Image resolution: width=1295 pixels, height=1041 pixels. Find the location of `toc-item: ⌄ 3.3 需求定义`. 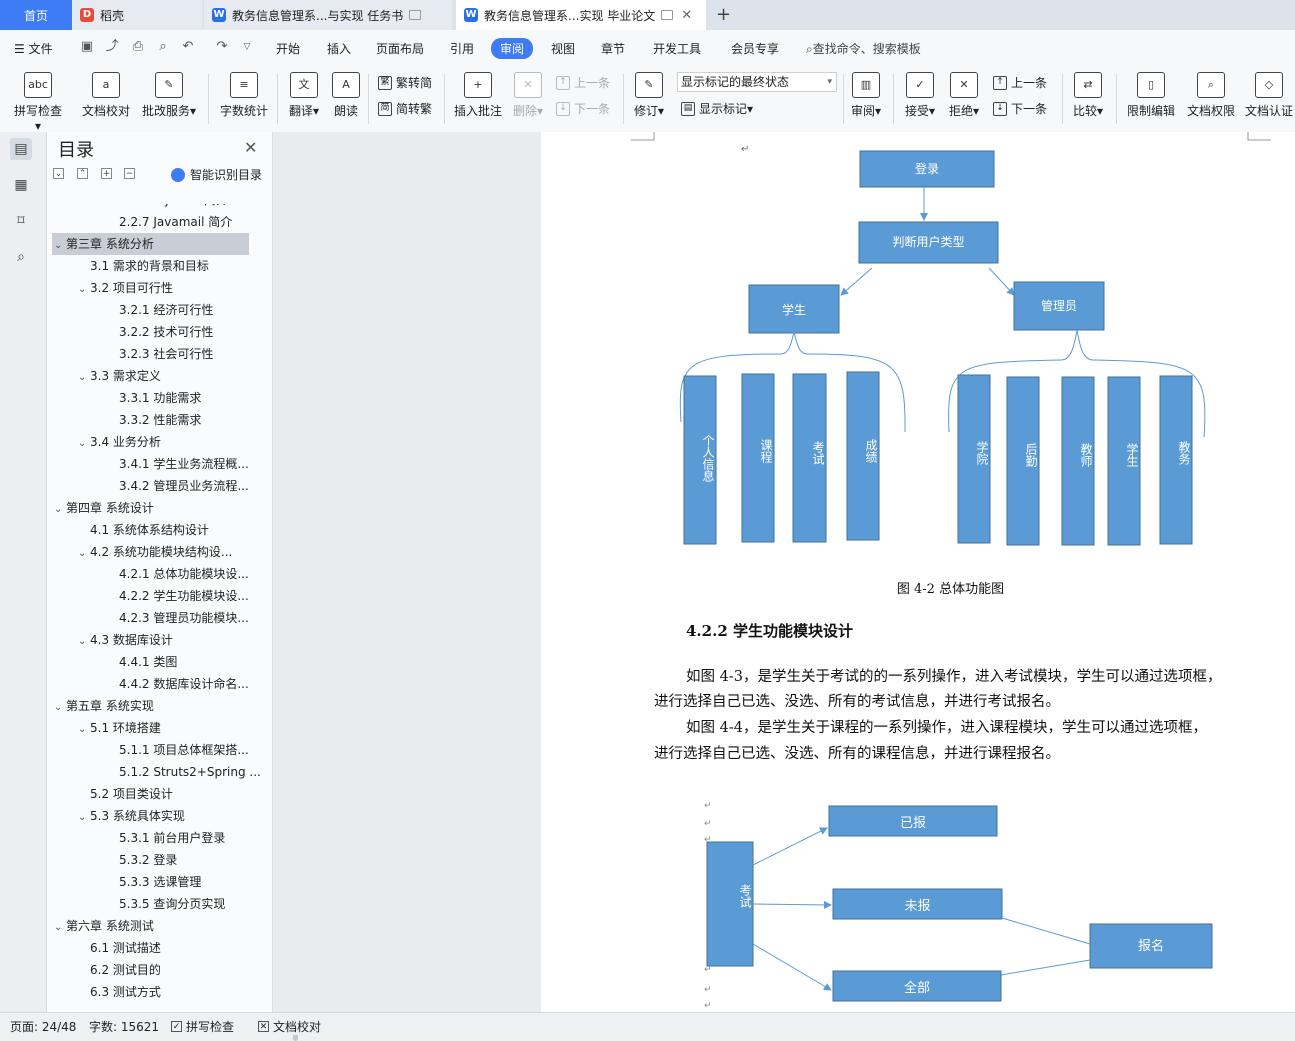

toc-item: ⌄ 3.3 需求定义 is located at coordinates (158, 376).